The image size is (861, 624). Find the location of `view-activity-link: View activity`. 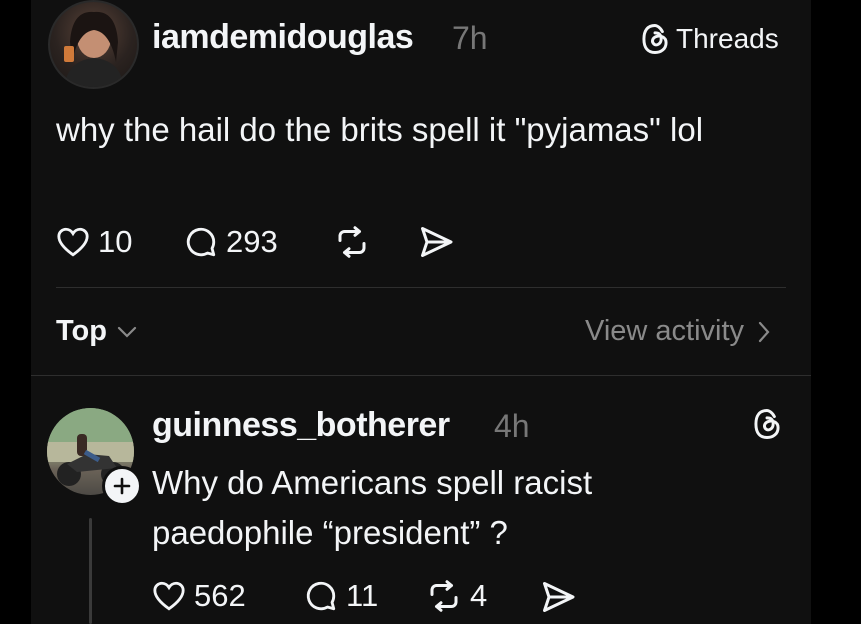

view-activity-link: View activity is located at coordinates (677, 331).